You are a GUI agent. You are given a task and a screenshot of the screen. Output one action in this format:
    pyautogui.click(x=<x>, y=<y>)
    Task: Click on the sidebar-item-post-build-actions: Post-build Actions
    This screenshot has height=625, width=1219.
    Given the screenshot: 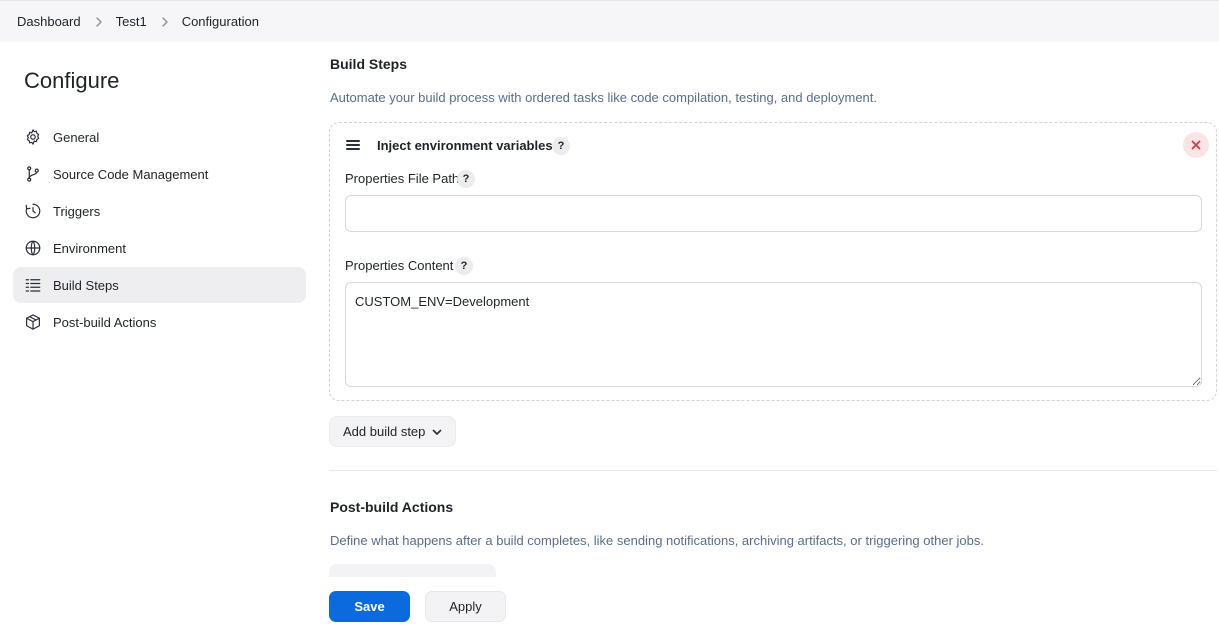 What is the action you would take?
    pyautogui.click(x=159, y=322)
    